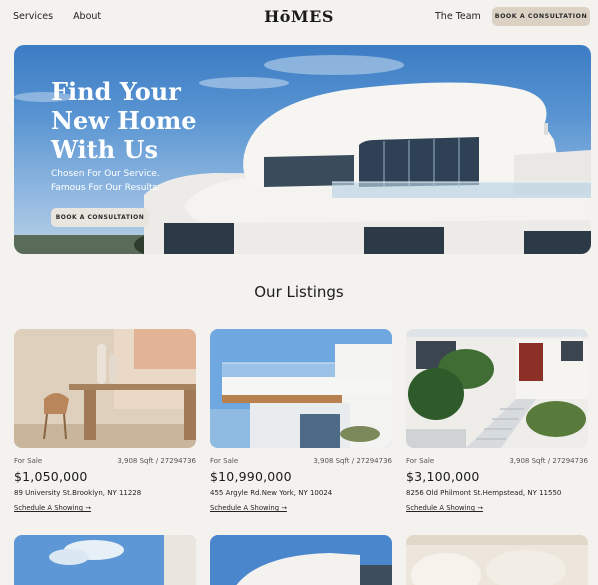 This screenshot has height=585, width=598. What do you see at coordinates (458, 16) in the screenshot?
I see `nav-link-the-team: The Team` at bounding box center [458, 16].